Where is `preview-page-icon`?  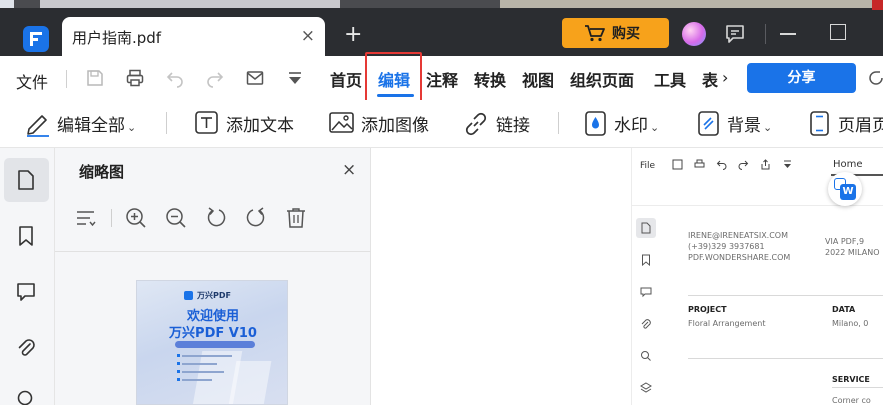 preview-page-icon is located at coordinates (646, 228).